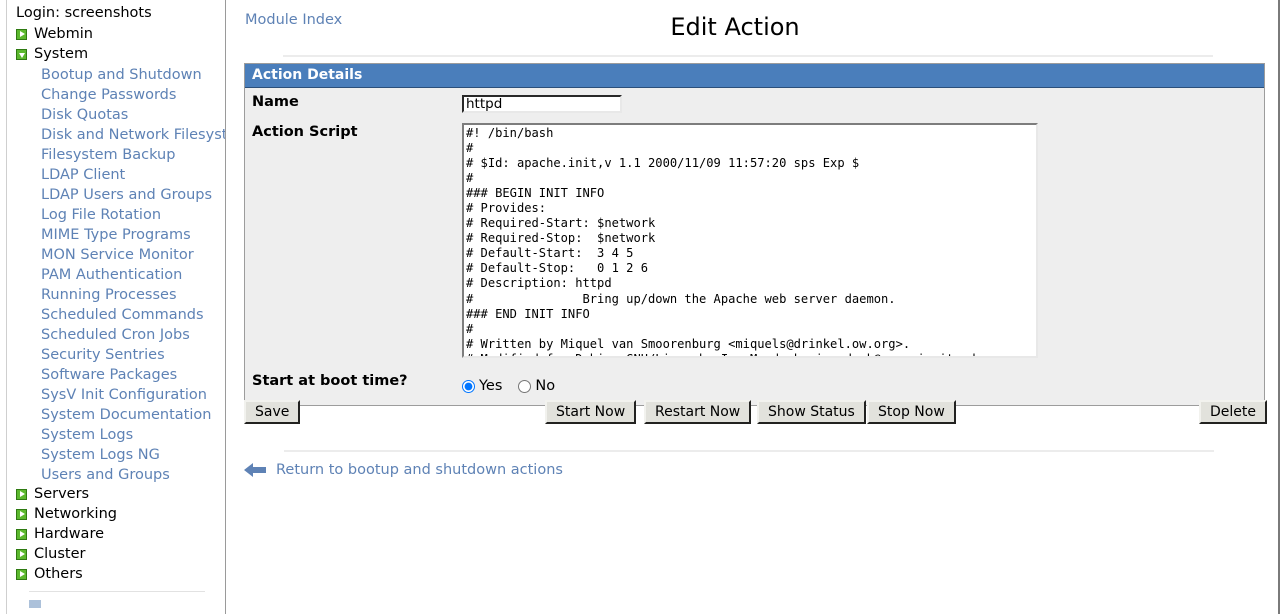  What do you see at coordinates (591, 412) in the screenshot?
I see `start-now-button: Start Now` at bounding box center [591, 412].